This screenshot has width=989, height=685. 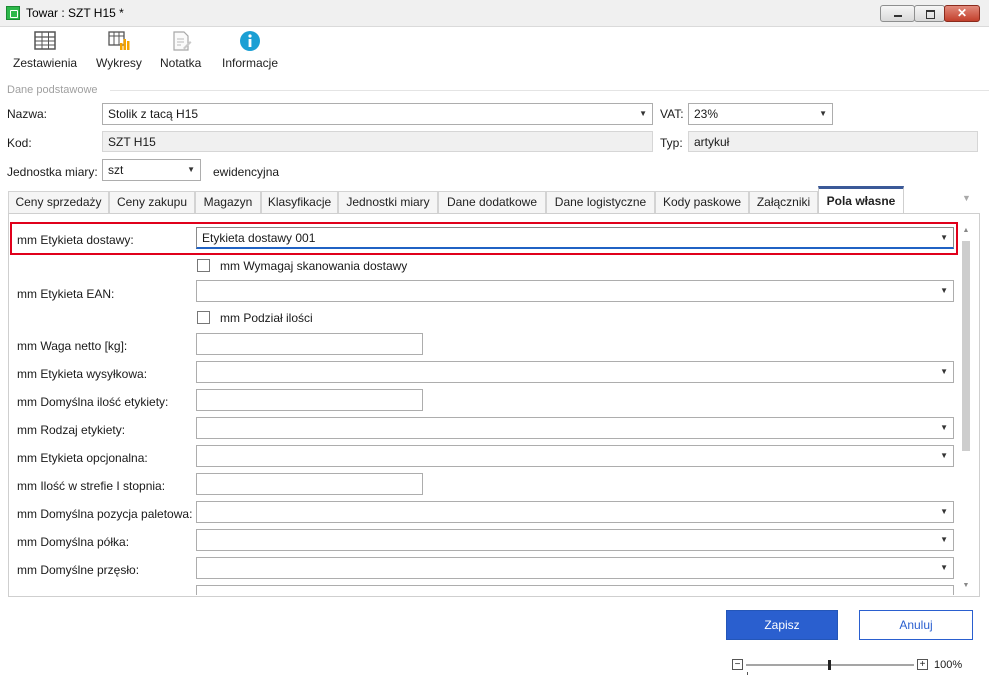 What do you see at coordinates (58, 202) in the screenshot?
I see `tab-ceny-sprzedazy: Ceny sprzedaży` at bounding box center [58, 202].